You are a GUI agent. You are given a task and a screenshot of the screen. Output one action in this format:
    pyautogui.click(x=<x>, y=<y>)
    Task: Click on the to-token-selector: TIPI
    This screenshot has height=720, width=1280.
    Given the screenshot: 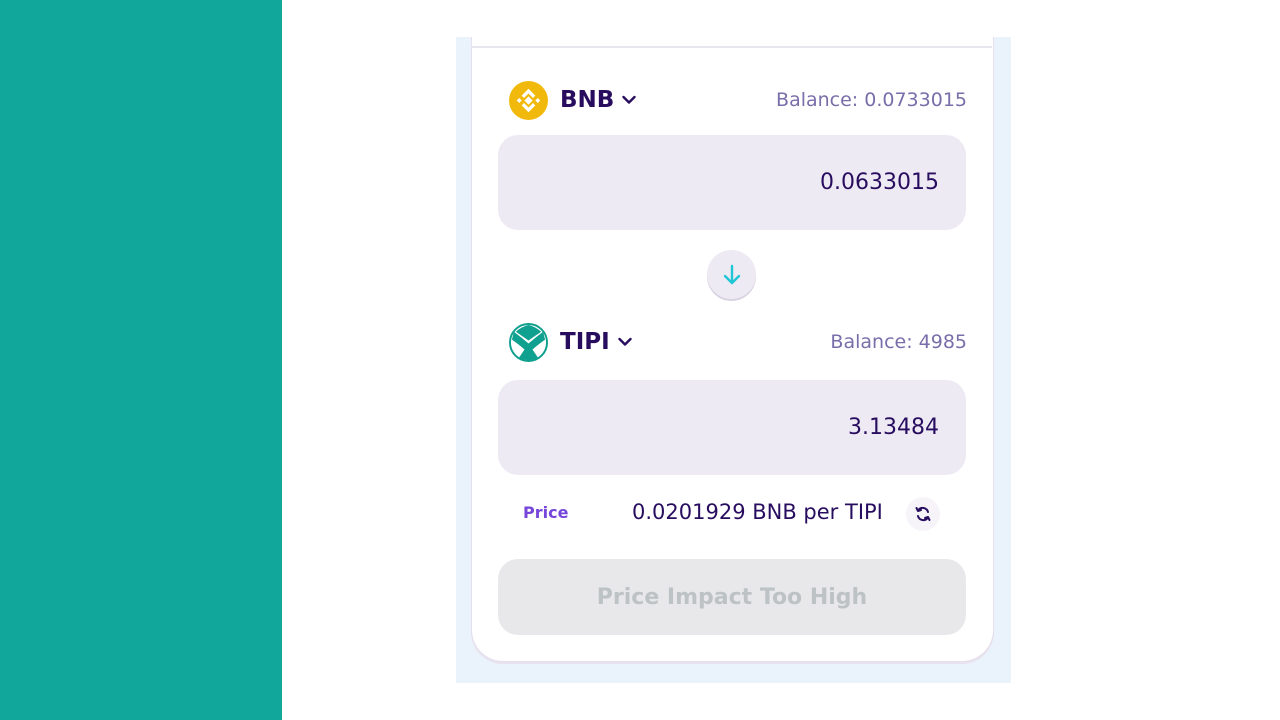 What is the action you would take?
    pyautogui.click(x=570, y=342)
    